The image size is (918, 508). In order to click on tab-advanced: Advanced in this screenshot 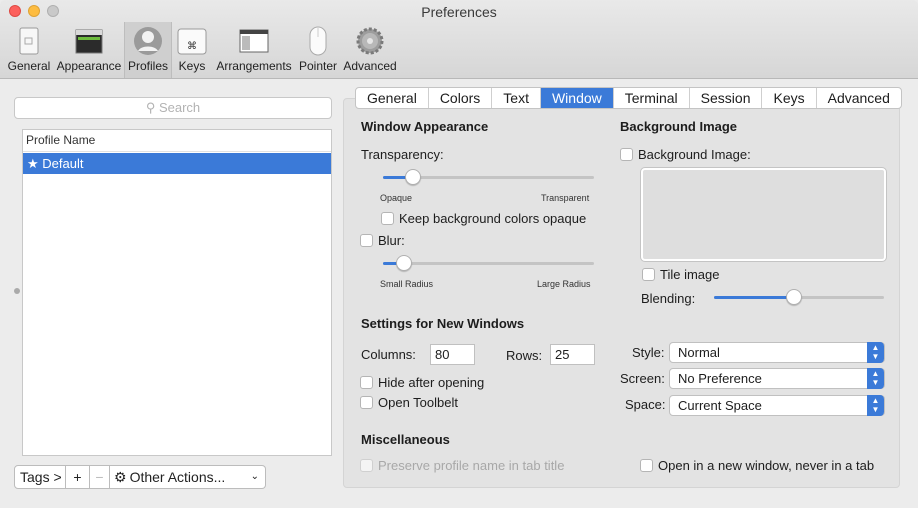, I will do `click(859, 98)`.